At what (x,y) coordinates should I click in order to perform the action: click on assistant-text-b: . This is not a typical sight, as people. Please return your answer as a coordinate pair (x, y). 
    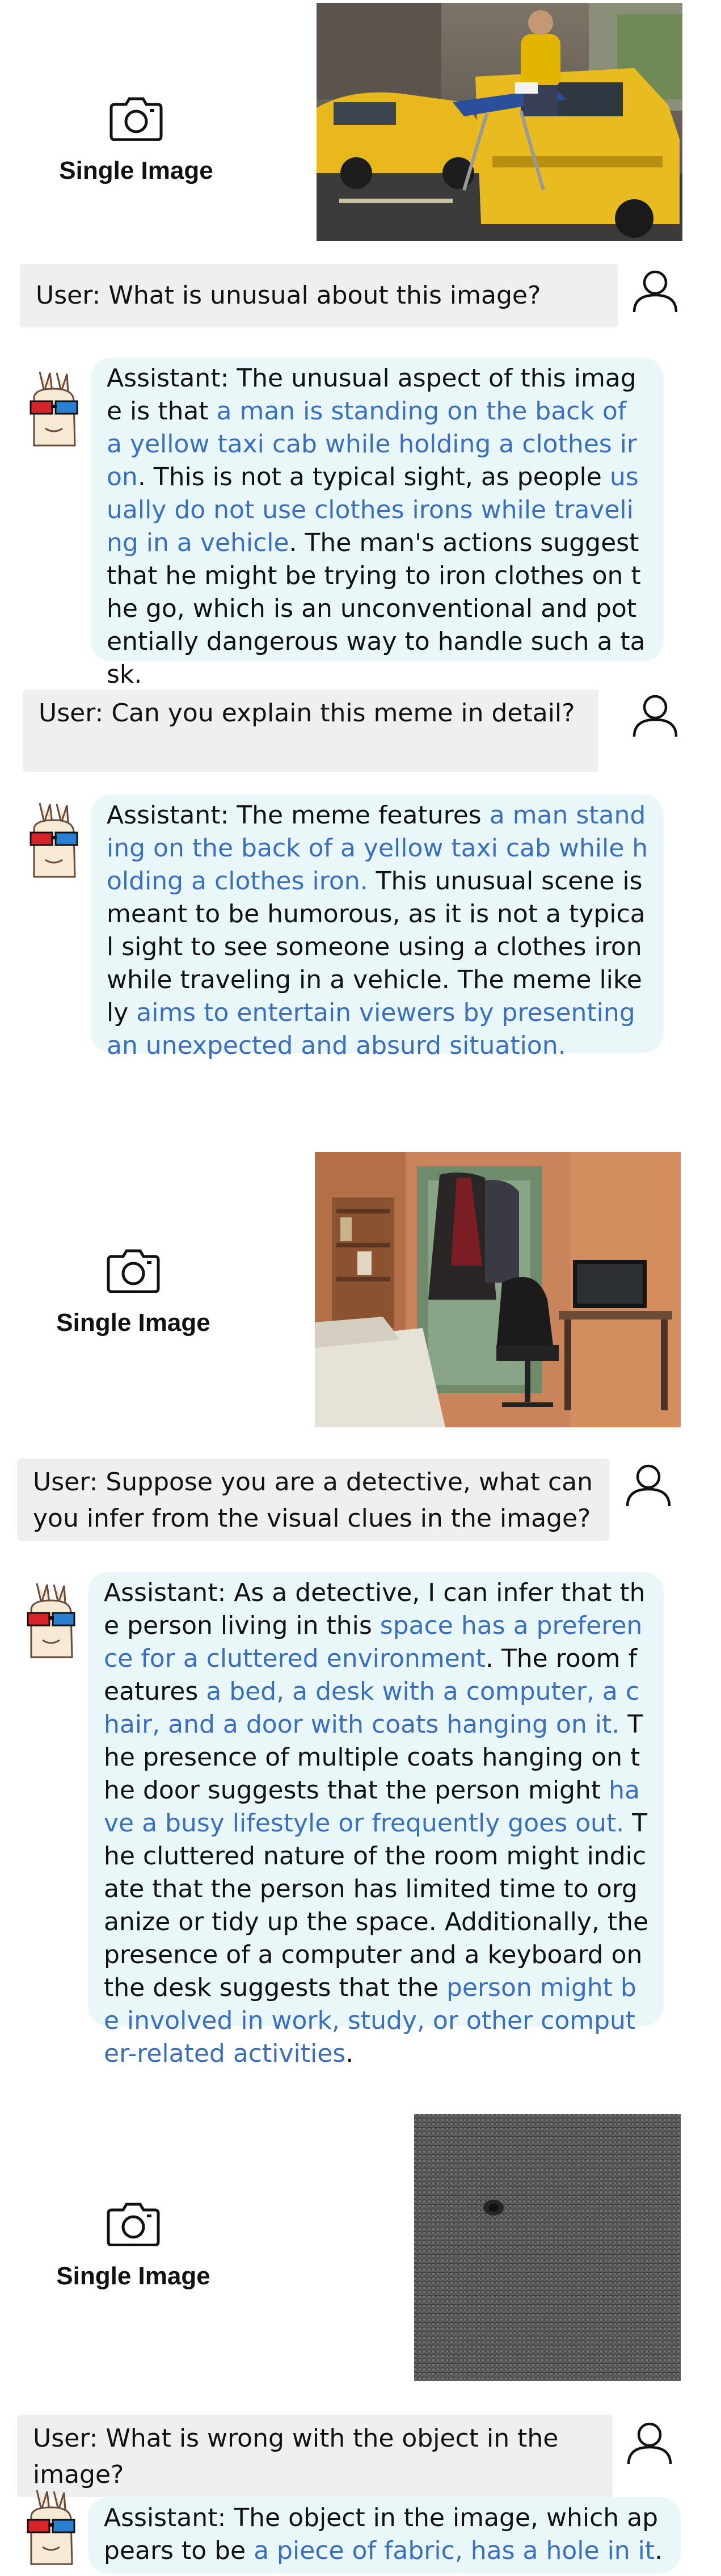
    Looking at the image, I should click on (373, 477).